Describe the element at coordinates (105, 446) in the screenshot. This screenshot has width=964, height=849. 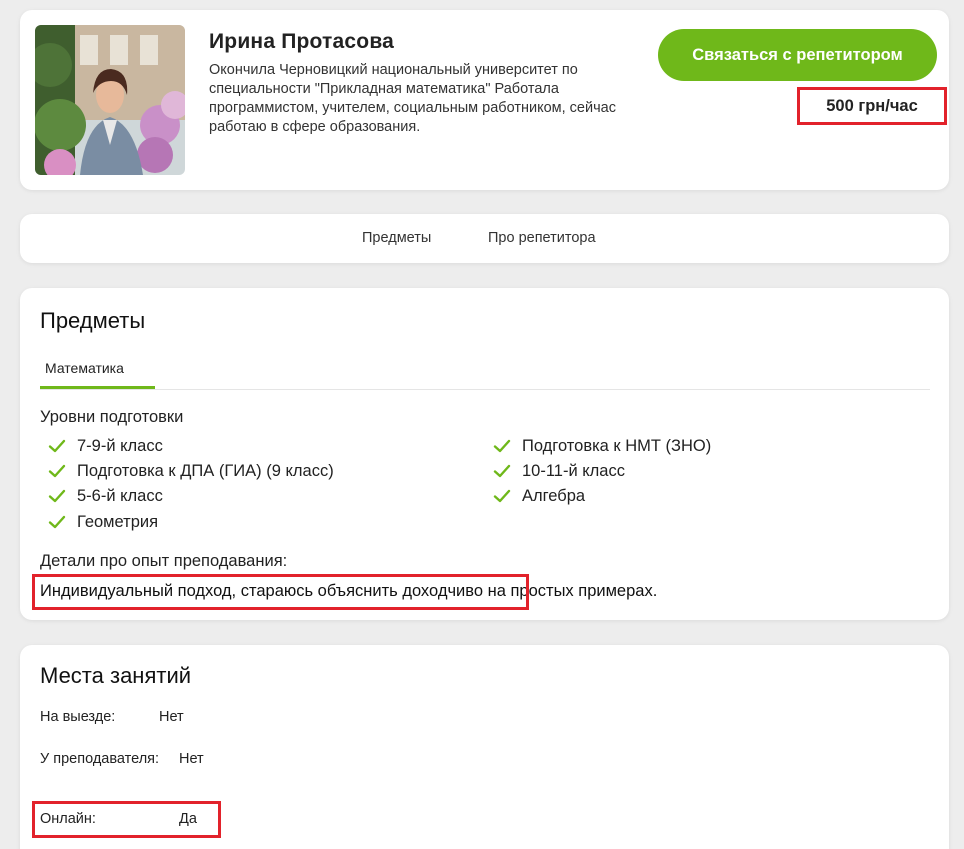
I see `level-item: 7-9-й класс` at that location.